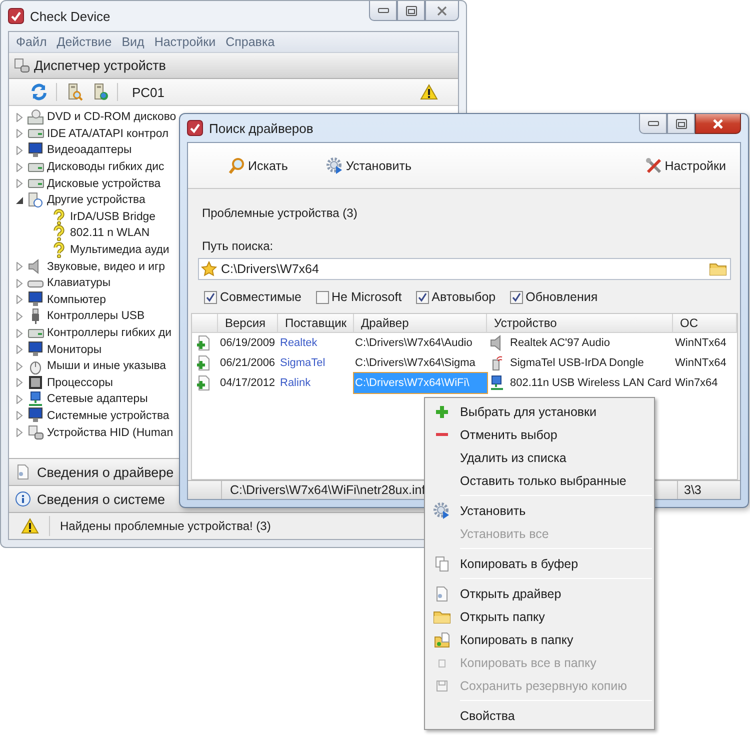  What do you see at coordinates (261, 297) in the screenshot?
I see `checkbox-label: Совместимые` at bounding box center [261, 297].